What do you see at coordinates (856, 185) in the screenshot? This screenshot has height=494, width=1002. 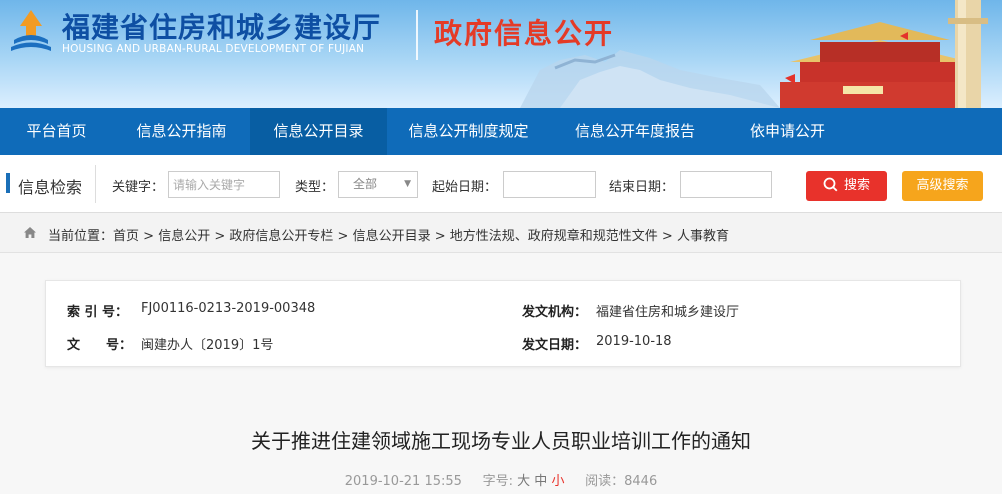 I see `search-button-label: 搜索` at bounding box center [856, 185].